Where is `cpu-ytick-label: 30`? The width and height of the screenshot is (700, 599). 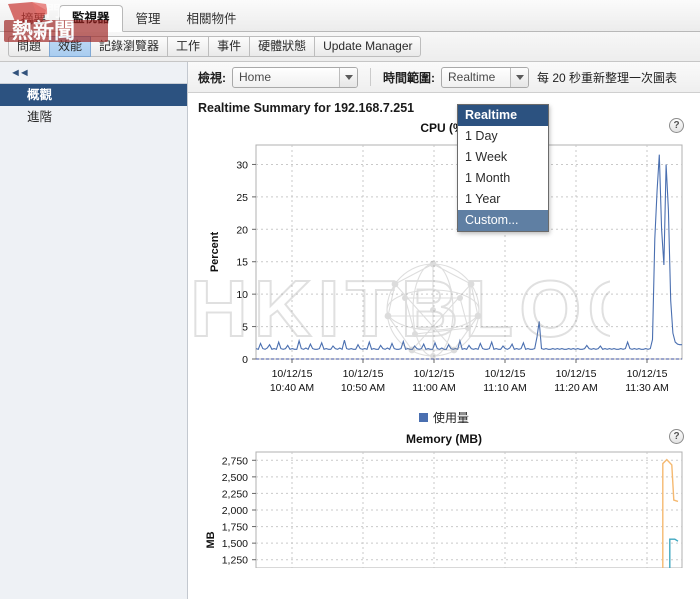 cpu-ytick-label: 30 is located at coordinates (242, 165).